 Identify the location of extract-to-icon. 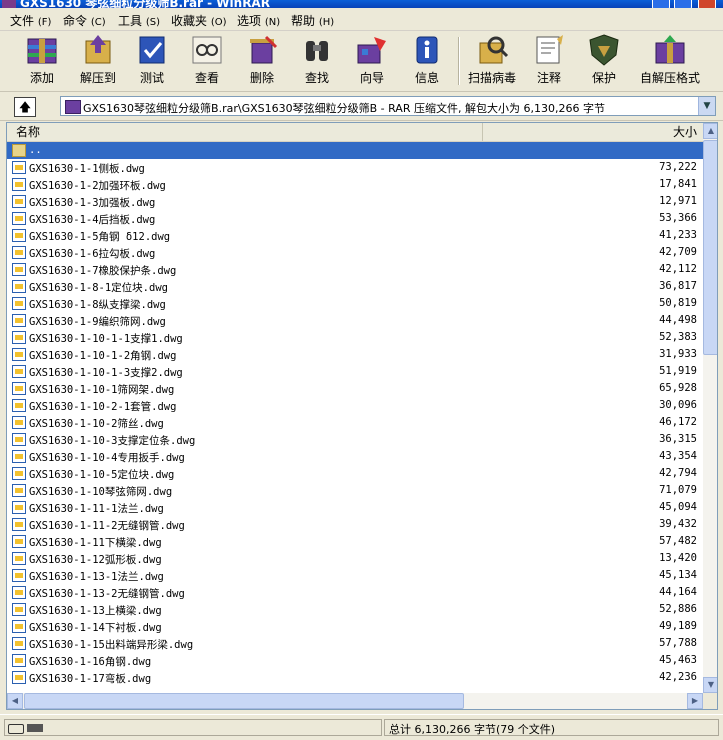
(98, 49).